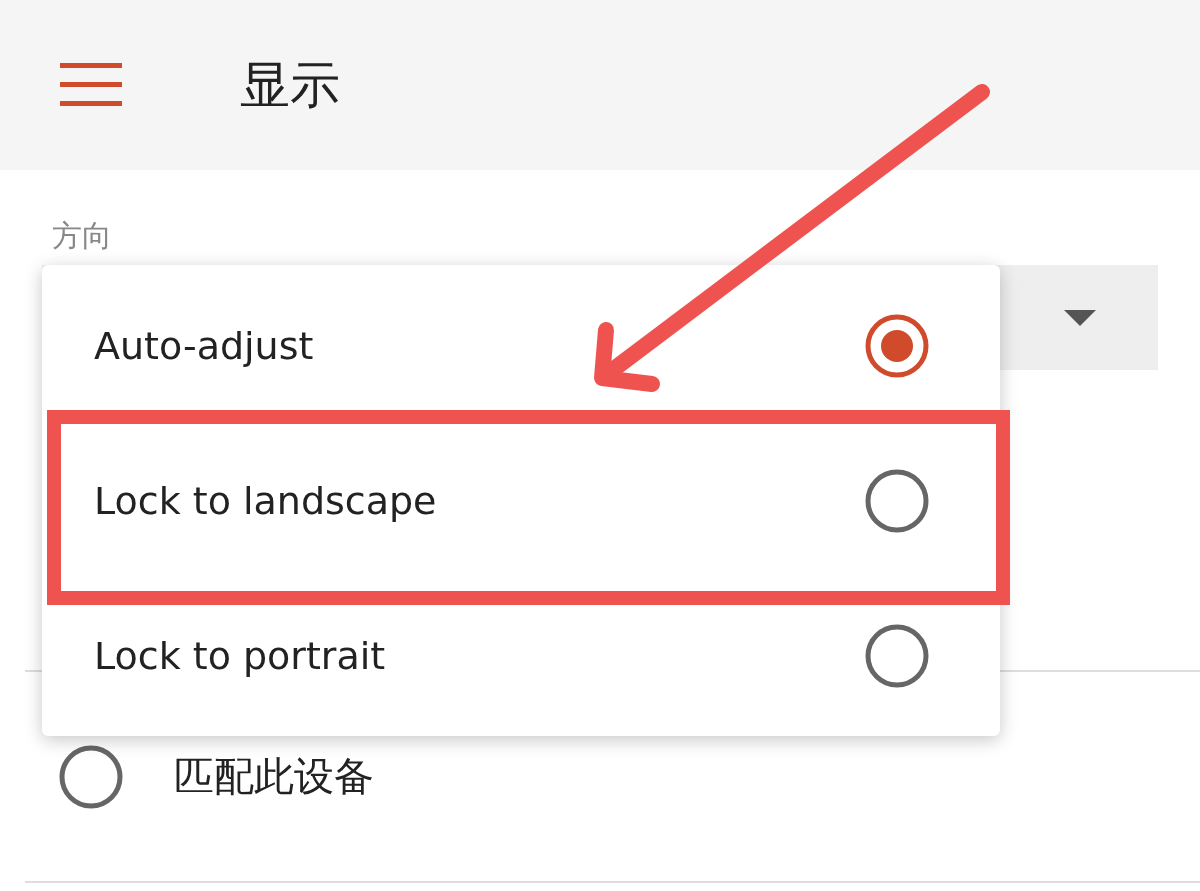  What do you see at coordinates (240, 655) in the screenshot?
I see `menu-item: Lock to portrait` at bounding box center [240, 655].